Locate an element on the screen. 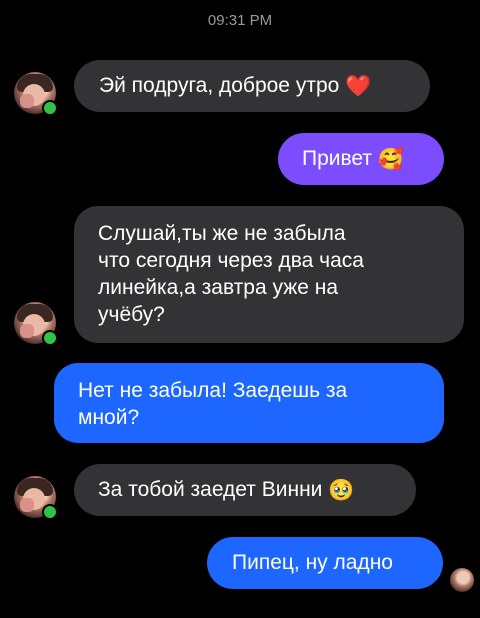 The width and height of the screenshot is (480, 618). smiling-face-hearts-icon: 🥰 is located at coordinates (391, 159).